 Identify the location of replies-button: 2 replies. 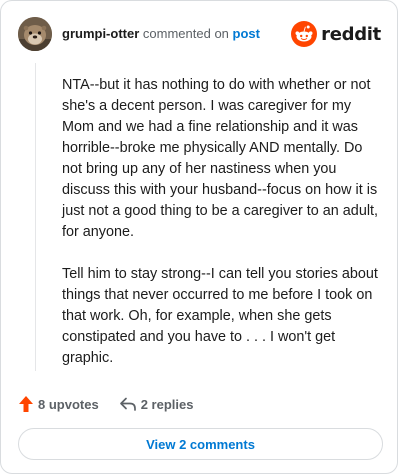
(156, 404).